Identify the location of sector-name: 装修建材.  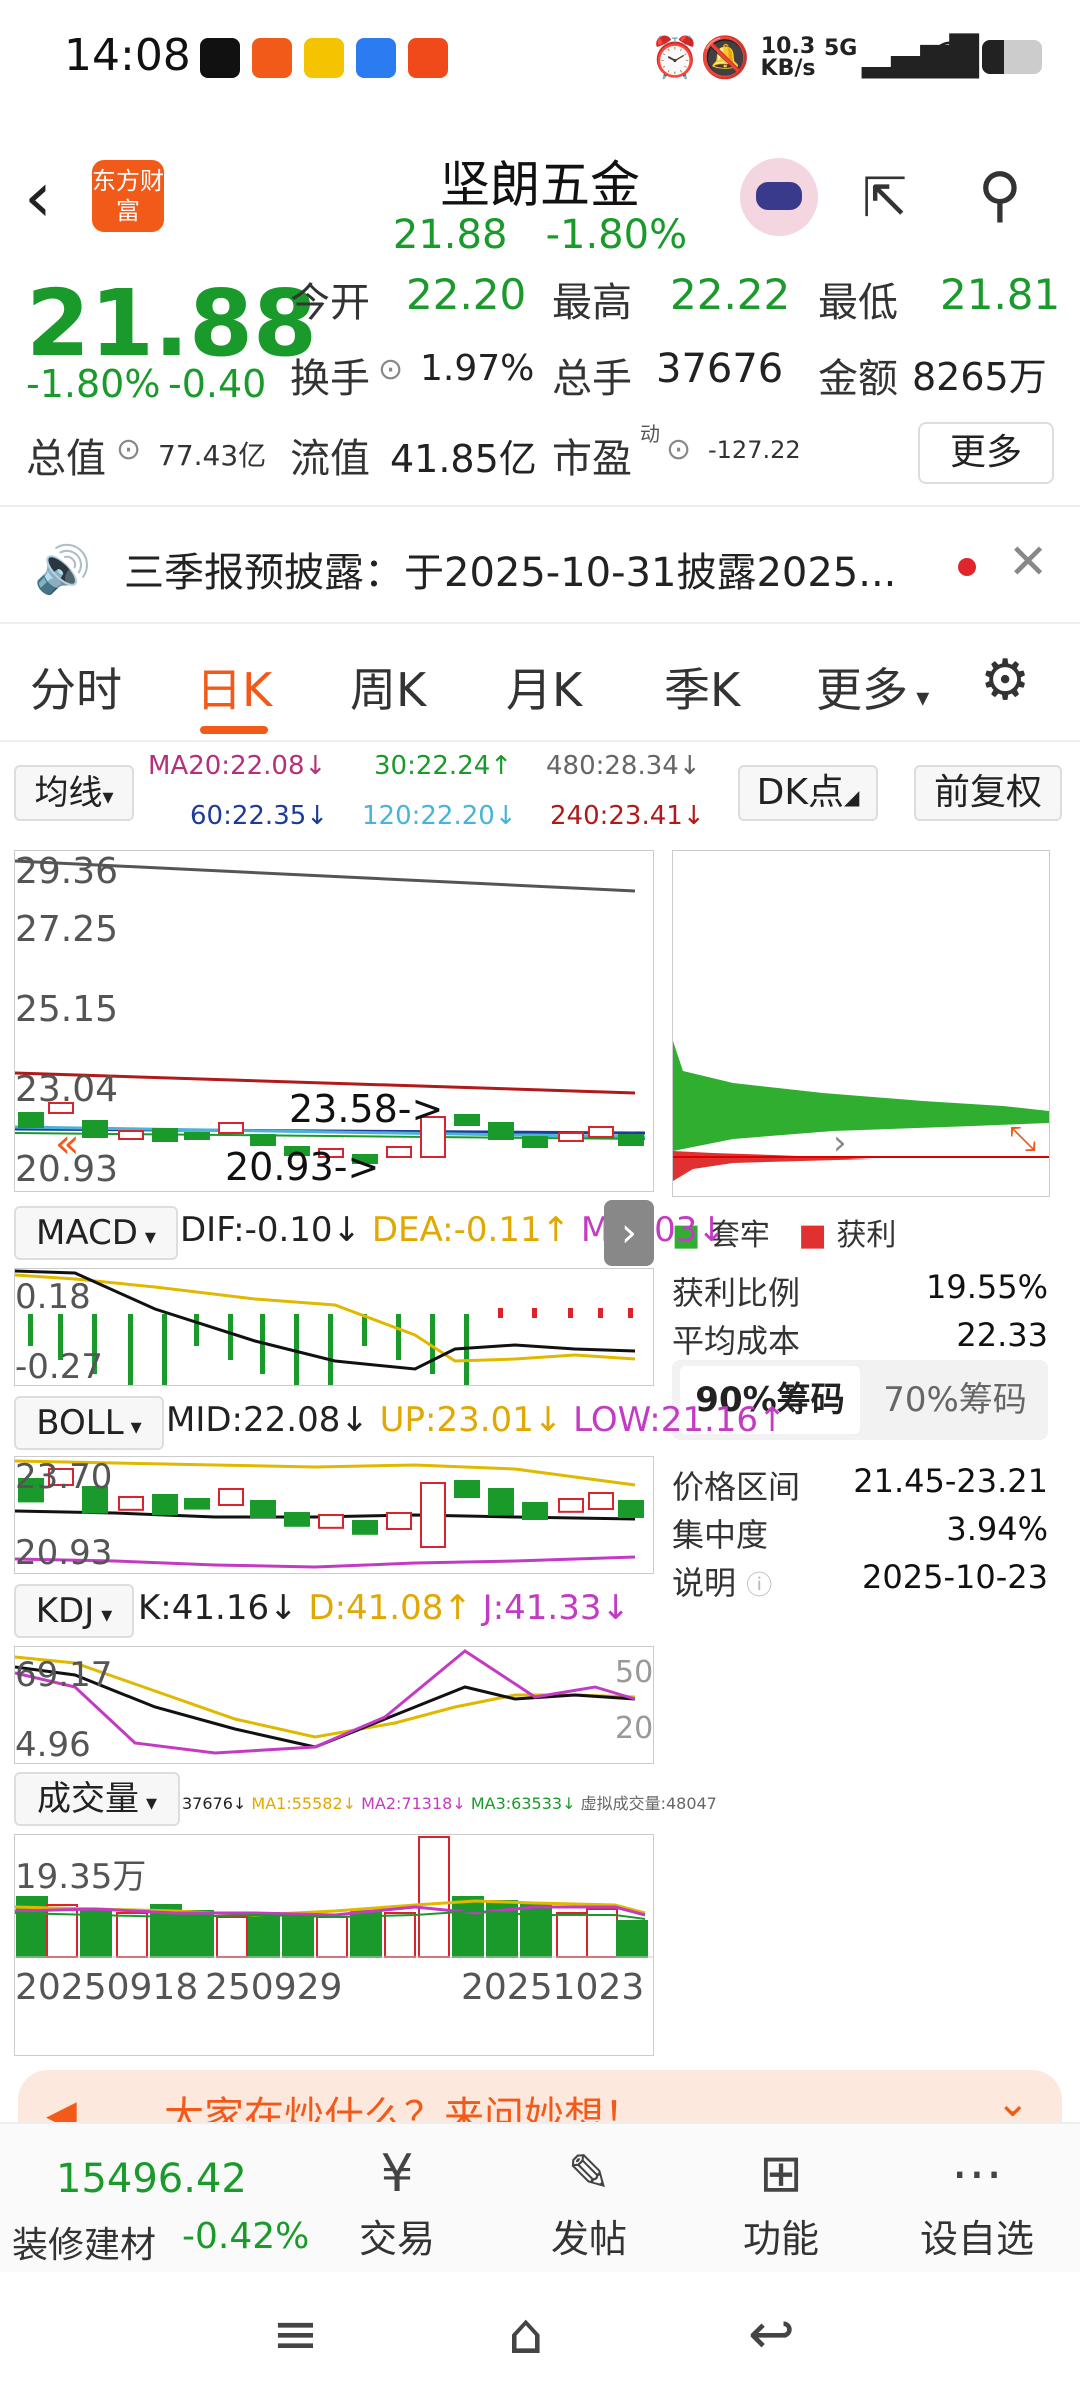
(84, 2242).